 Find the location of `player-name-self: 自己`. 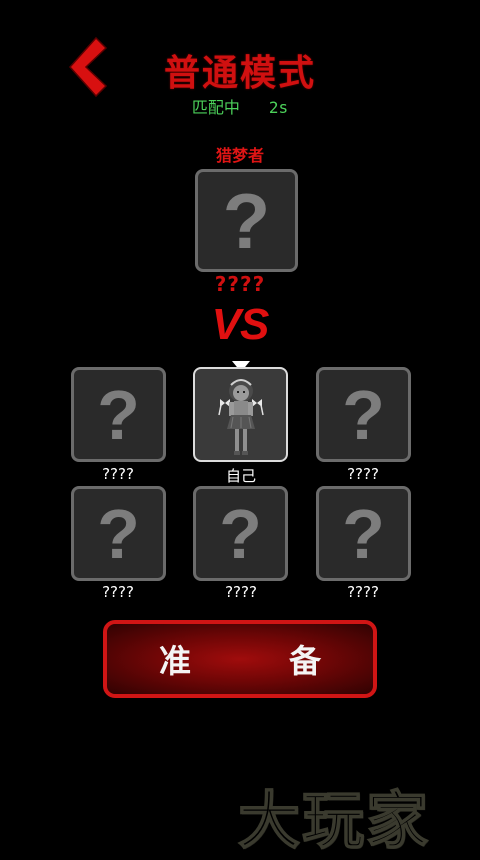

player-name-self: 自己 is located at coordinates (240, 476).